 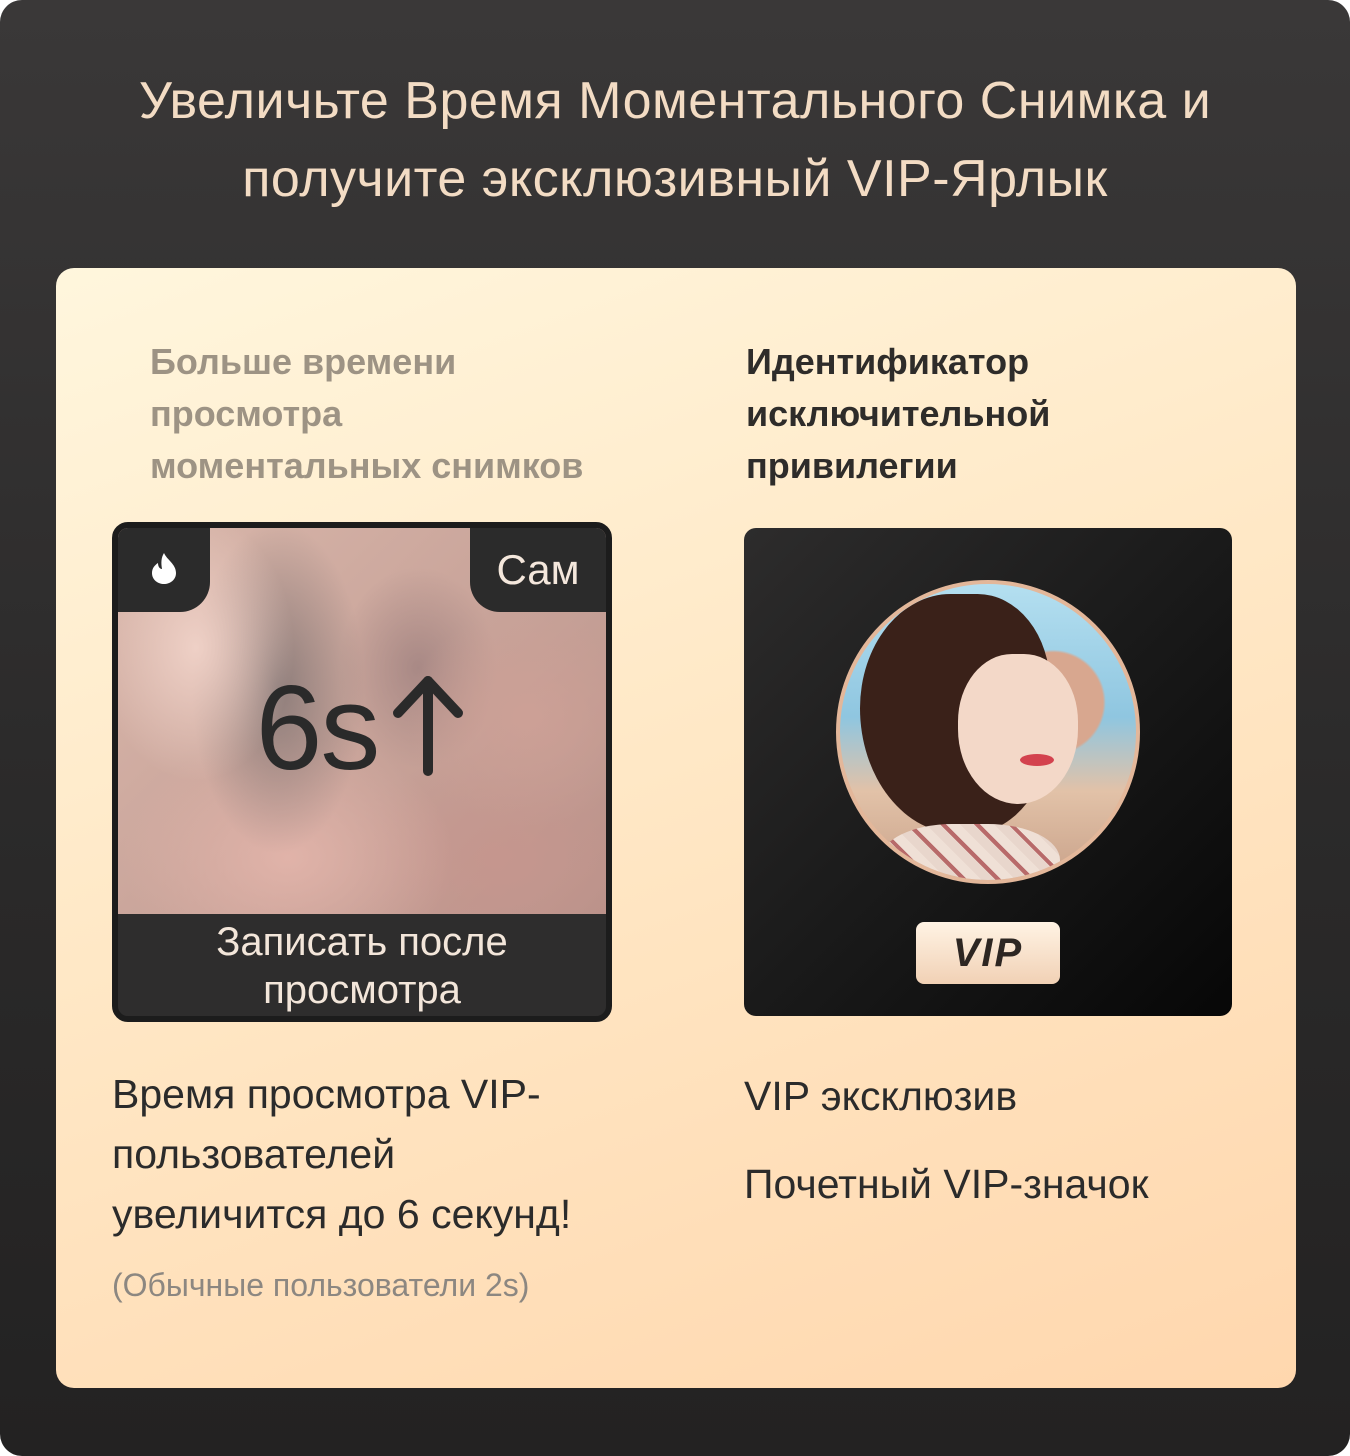 I want to click on snapshot-preview: Сам 6s Записать после просмотра, so click(x=362, y=772).